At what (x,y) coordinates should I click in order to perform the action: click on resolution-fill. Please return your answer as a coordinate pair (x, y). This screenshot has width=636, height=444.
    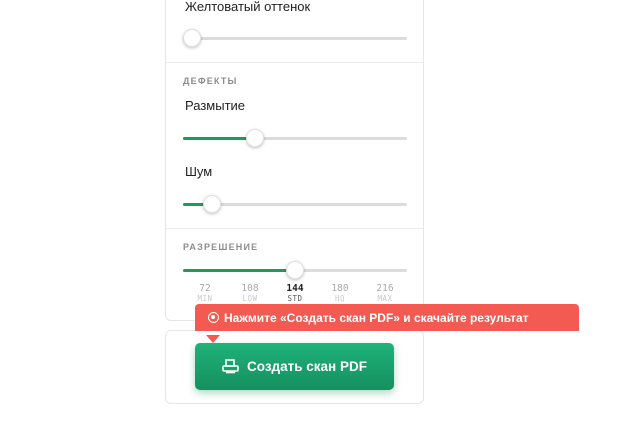
    Looking at the image, I should click on (239, 270).